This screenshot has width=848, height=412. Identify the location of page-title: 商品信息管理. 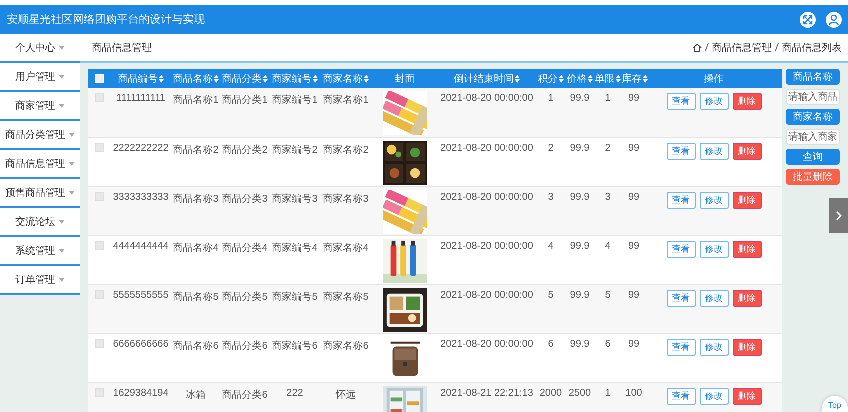
(122, 48).